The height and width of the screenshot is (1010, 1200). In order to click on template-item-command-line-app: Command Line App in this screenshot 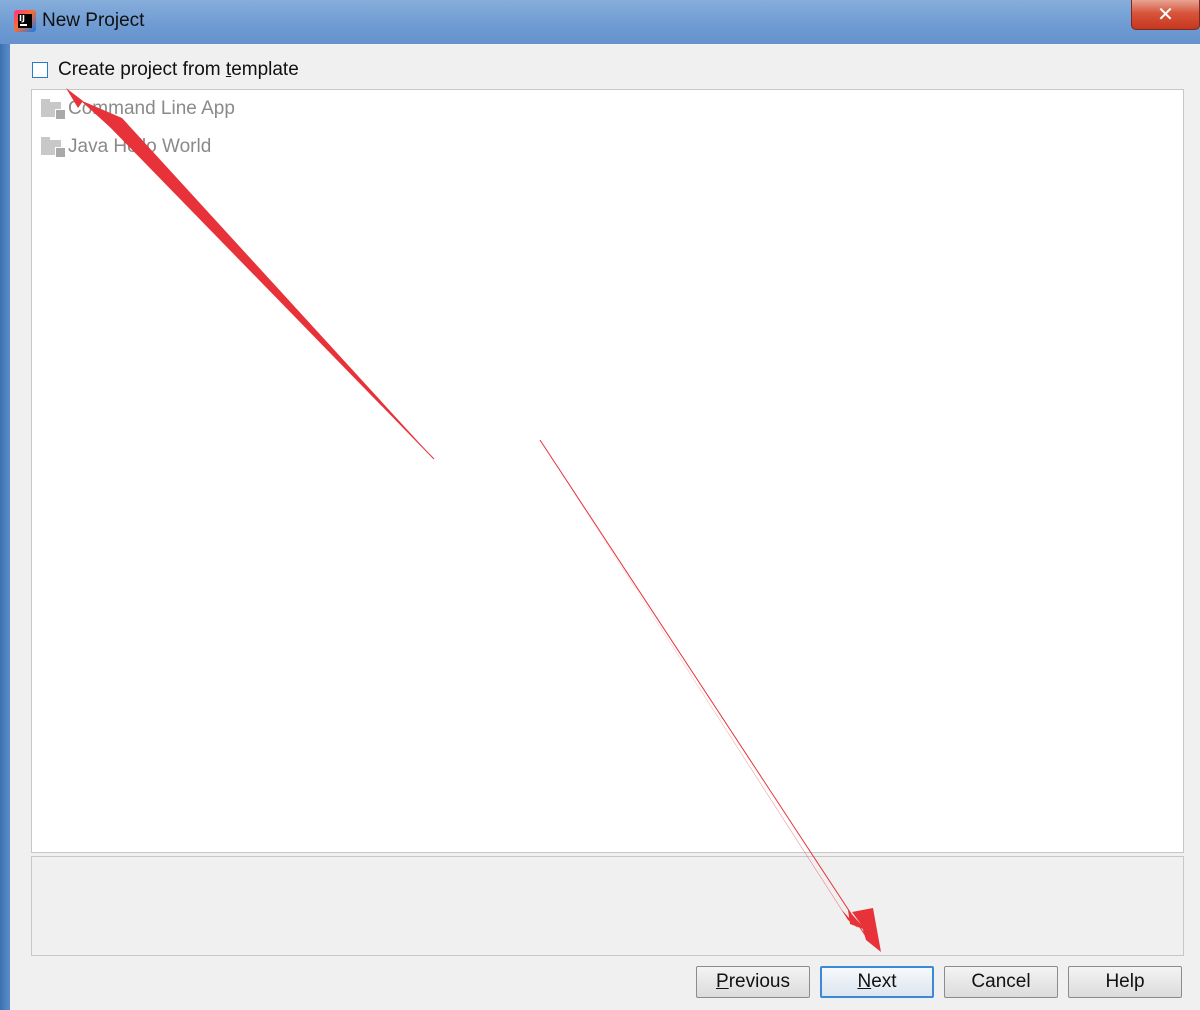, I will do `click(138, 109)`.